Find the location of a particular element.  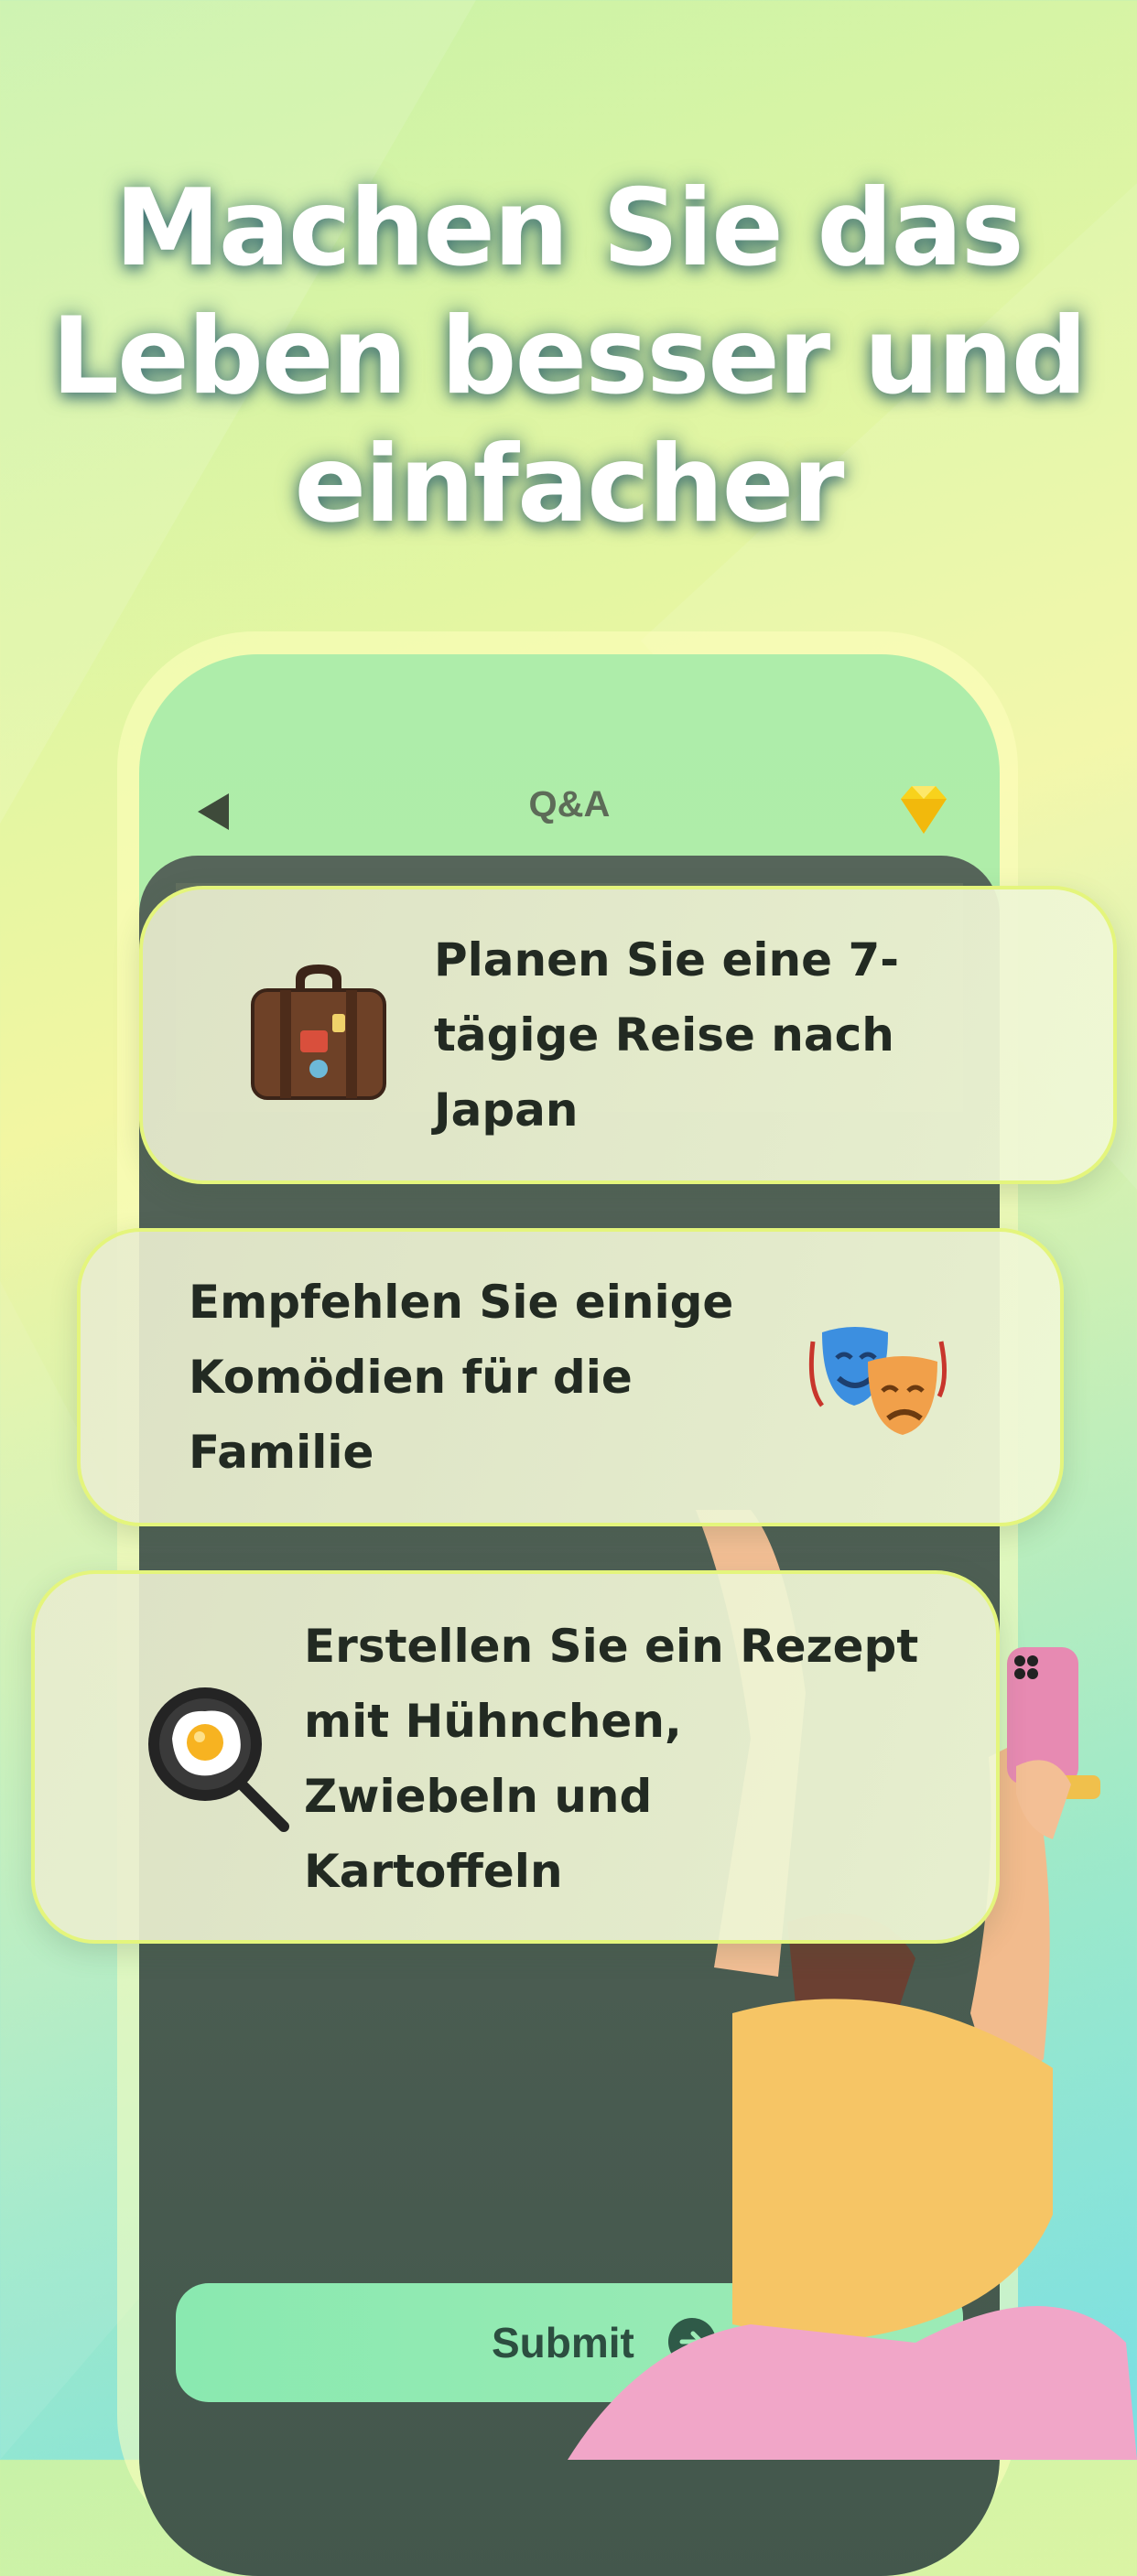

prompt-line: tägige Reise nach is located at coordinates (664, 1035).